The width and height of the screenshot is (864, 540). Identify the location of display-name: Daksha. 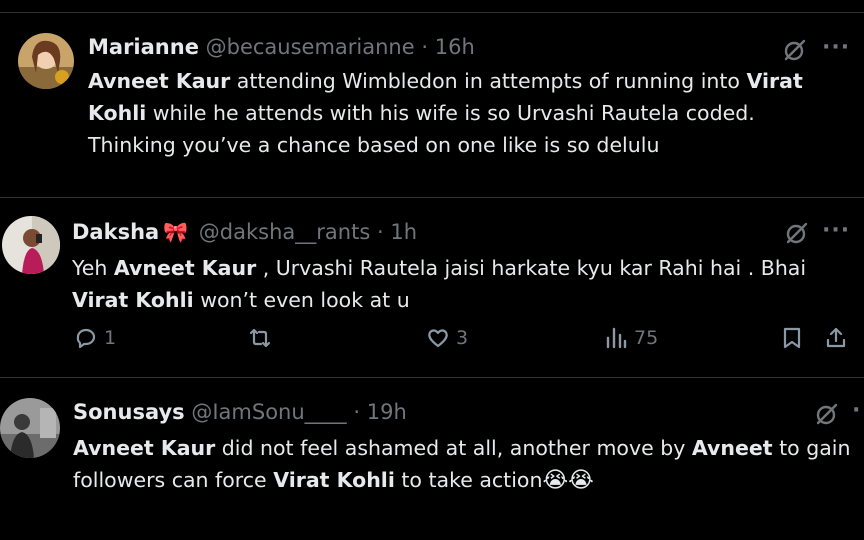
(115, 232).